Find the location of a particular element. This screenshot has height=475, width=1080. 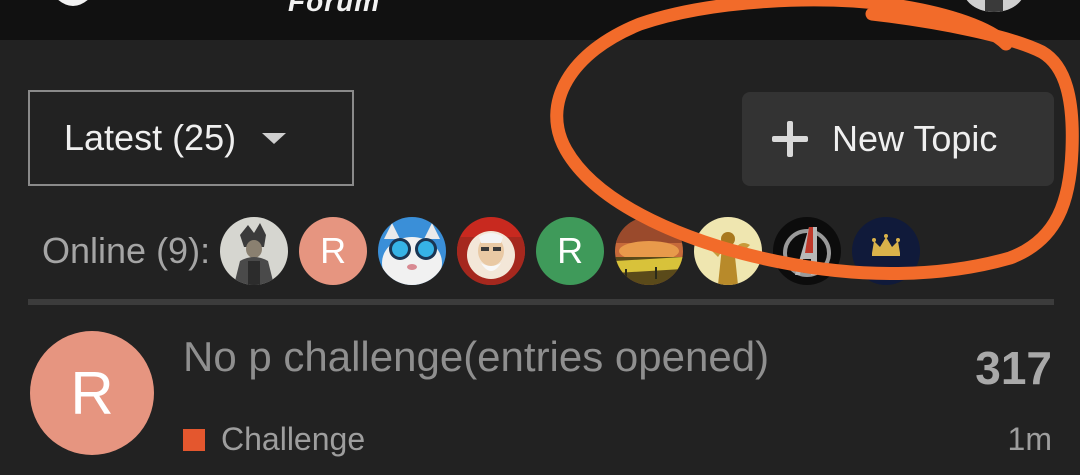

online-avatar-avengers-logo is located at coordinates (807, 251).